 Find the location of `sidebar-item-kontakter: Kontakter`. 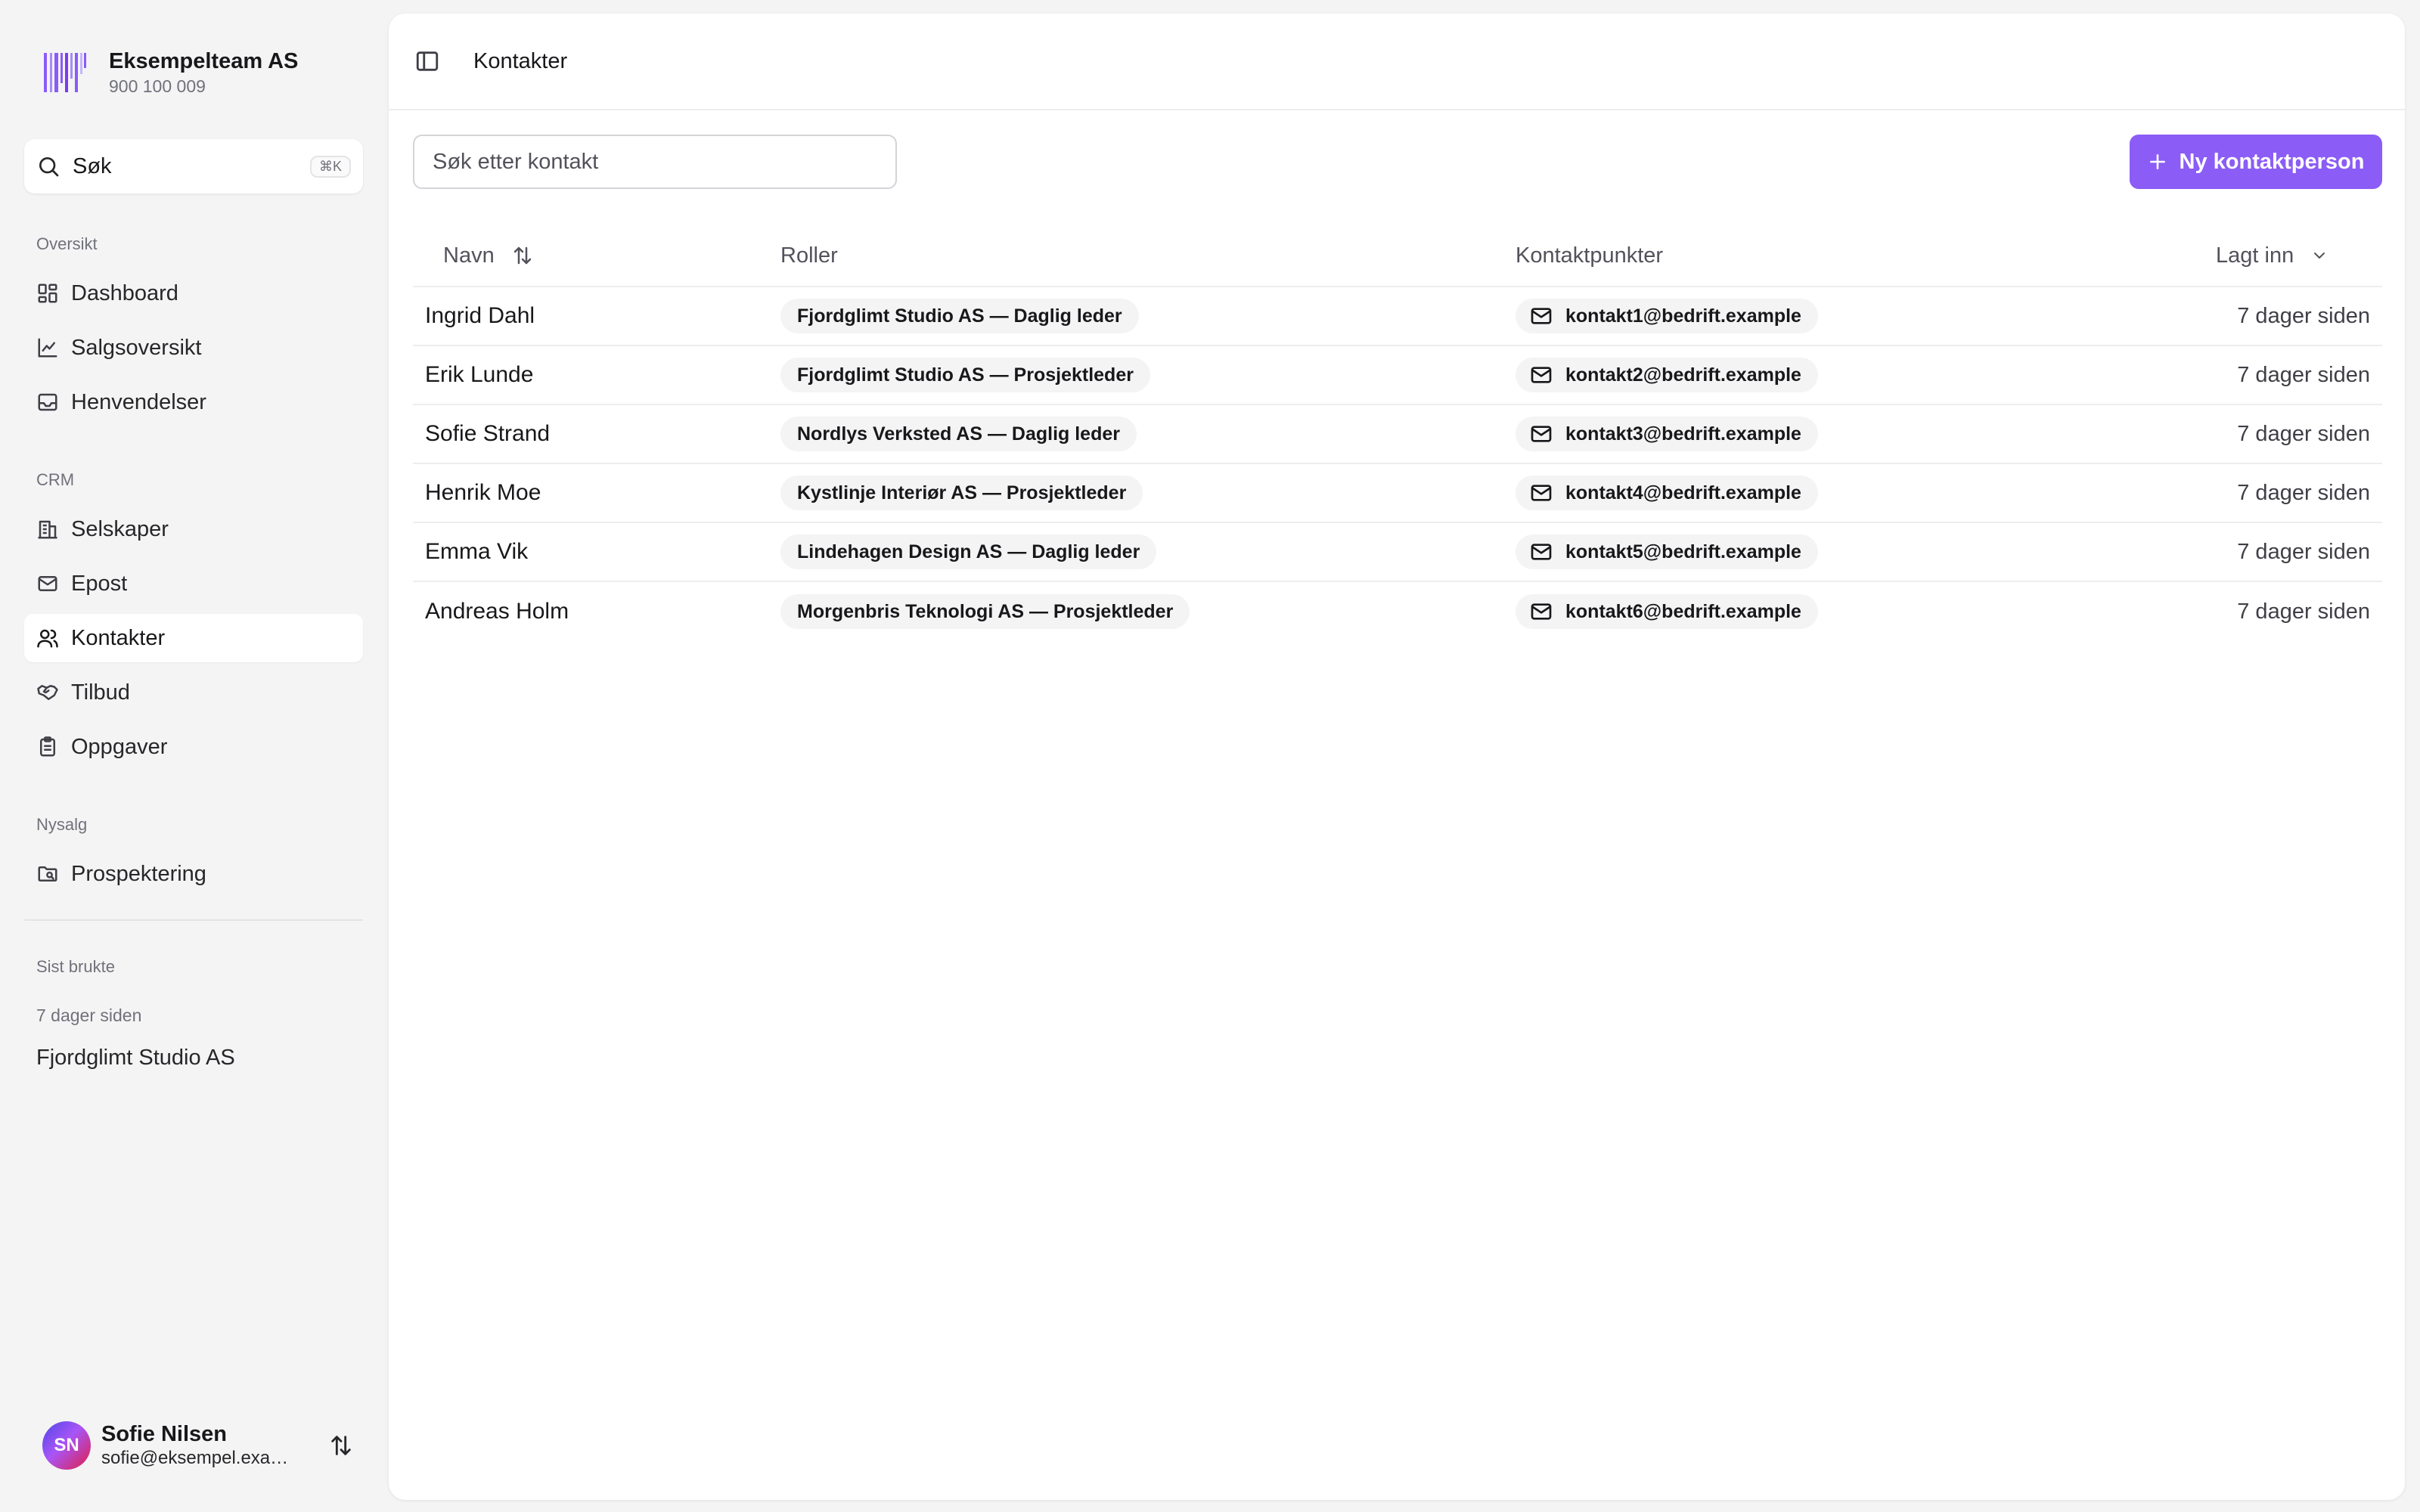

sidebar-item-kontakter: Kontakter is located at coordinates (193, 638).